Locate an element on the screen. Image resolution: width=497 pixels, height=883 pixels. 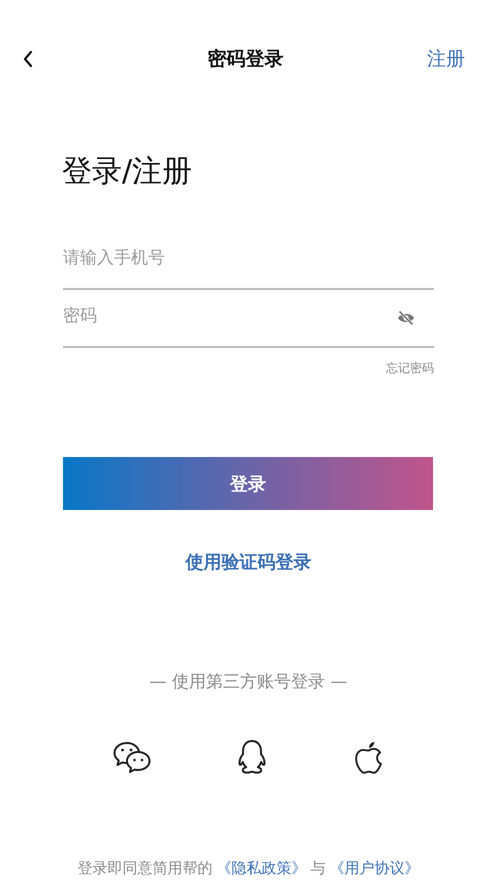
sms-login-link: 使用验证码登录 is located at coordinates (249, 562).